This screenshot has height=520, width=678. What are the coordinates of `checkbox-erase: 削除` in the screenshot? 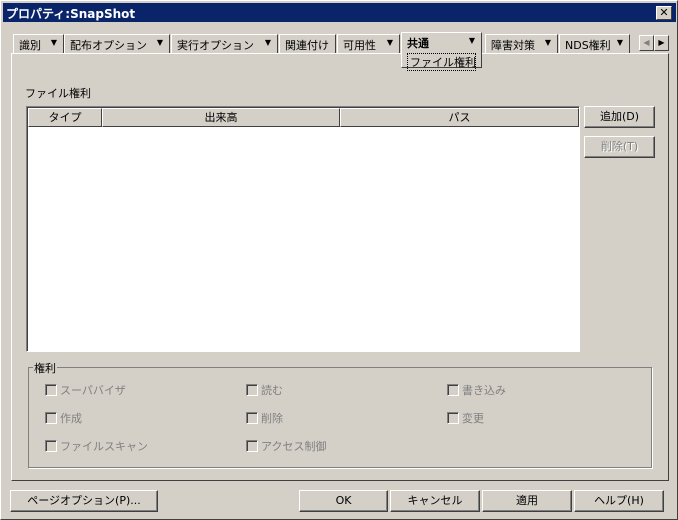 It's located at (264, 418).